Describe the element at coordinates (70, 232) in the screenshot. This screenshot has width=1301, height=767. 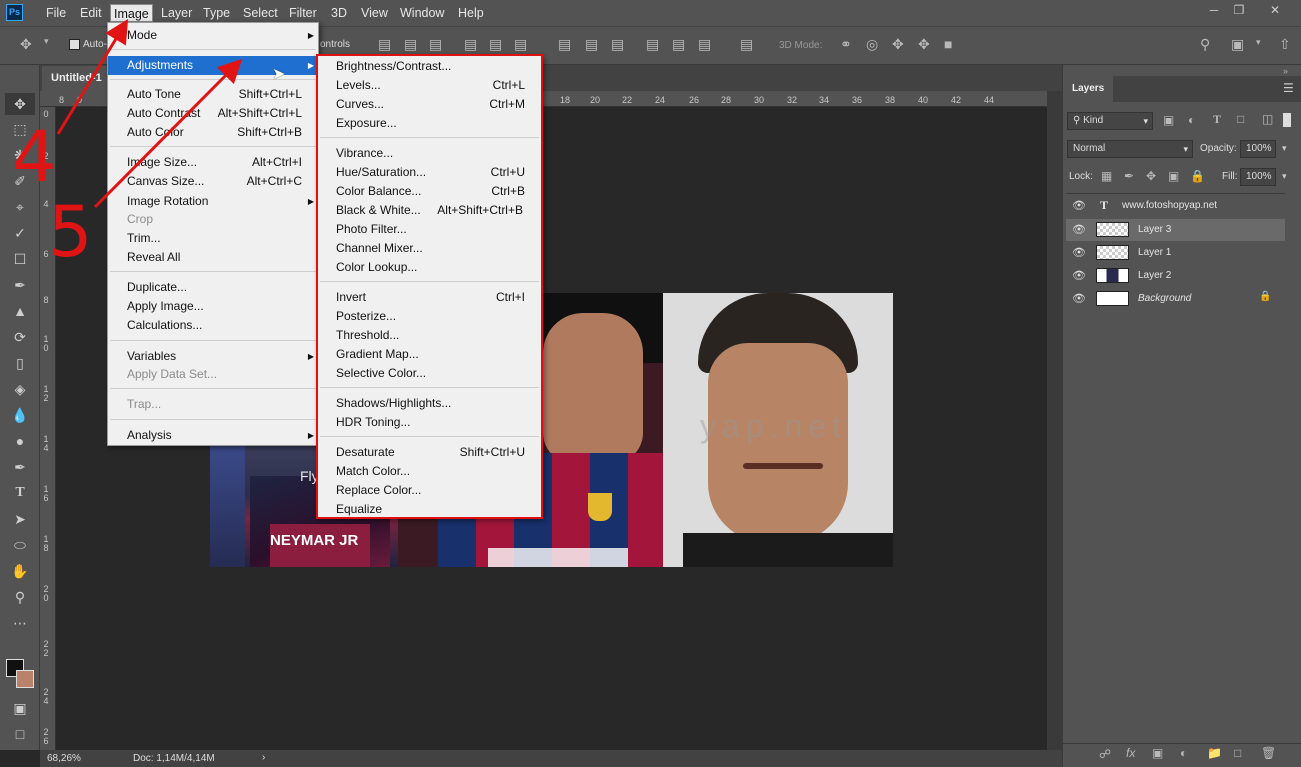
I see `step-5-label: 5` at that location.